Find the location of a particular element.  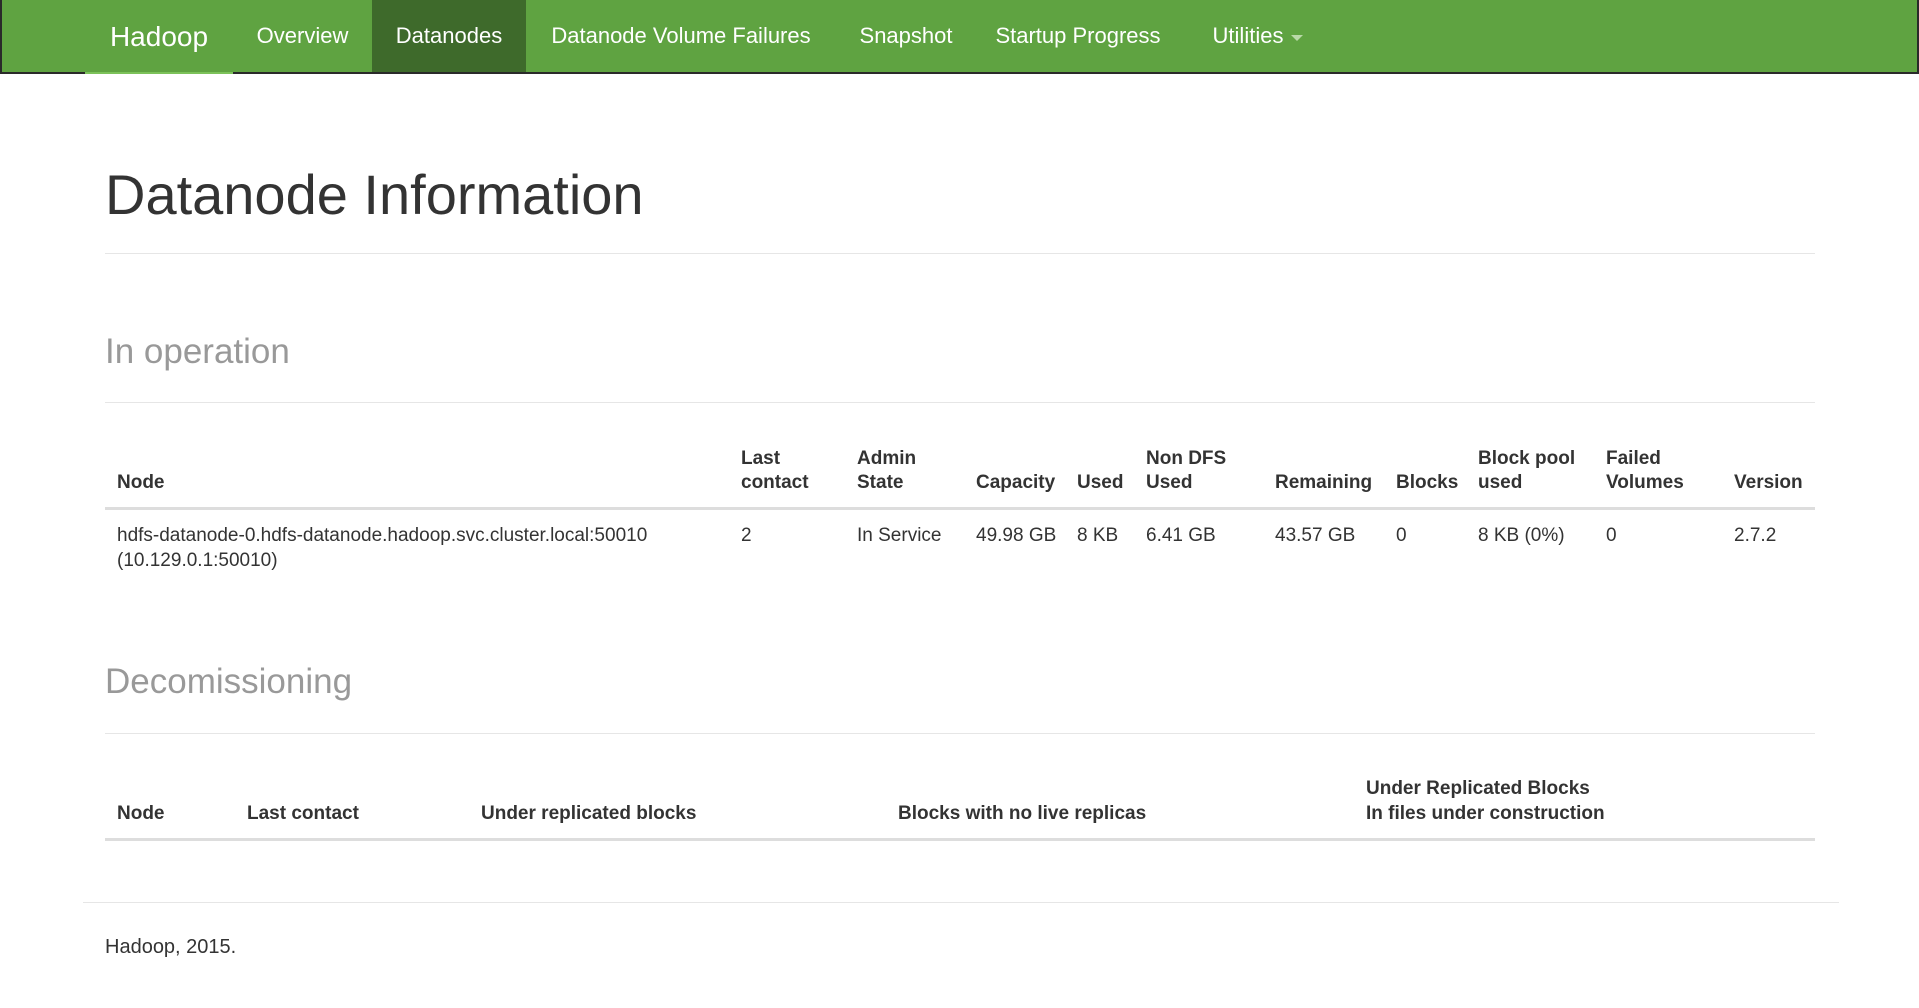

th-non-dfs-used-line2: Used is located at coordinates (1169, 482).